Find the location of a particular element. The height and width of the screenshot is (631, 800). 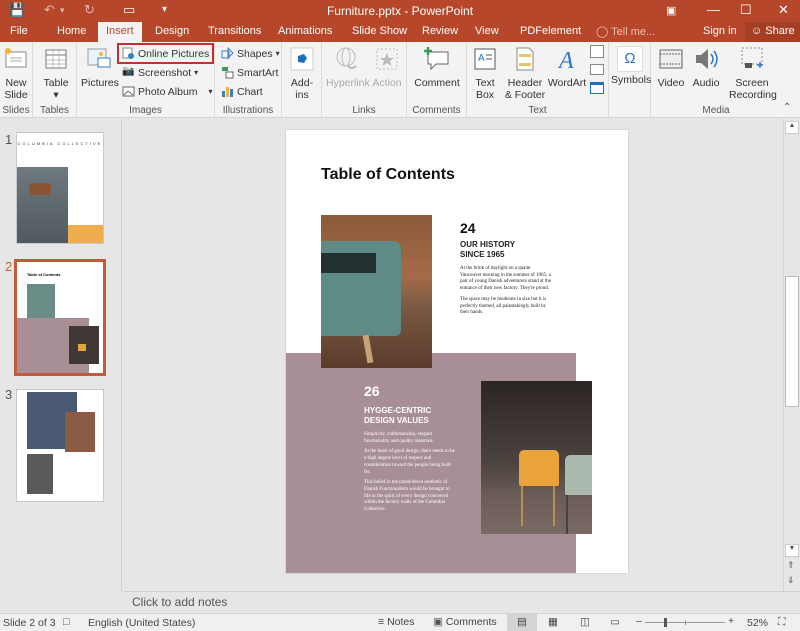

language-indicator: English (United States) is located at coordinates (141, 623).